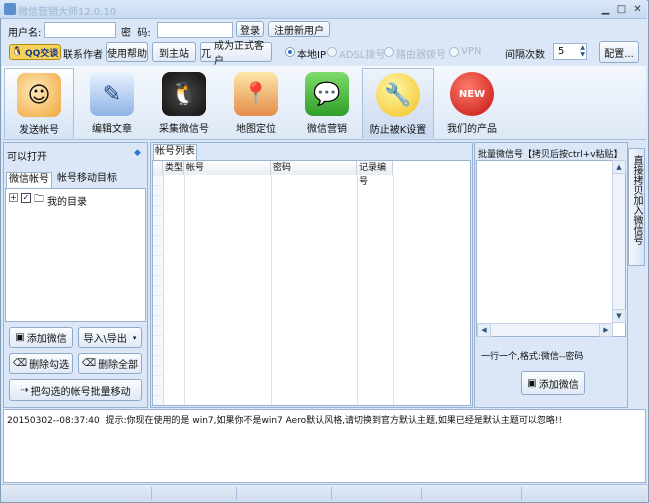  What do you see at coordinates (29, 180) in the screenshot?
I see `tab-wechat-accounts: 微信帐号` at bounding box center [29, 180].